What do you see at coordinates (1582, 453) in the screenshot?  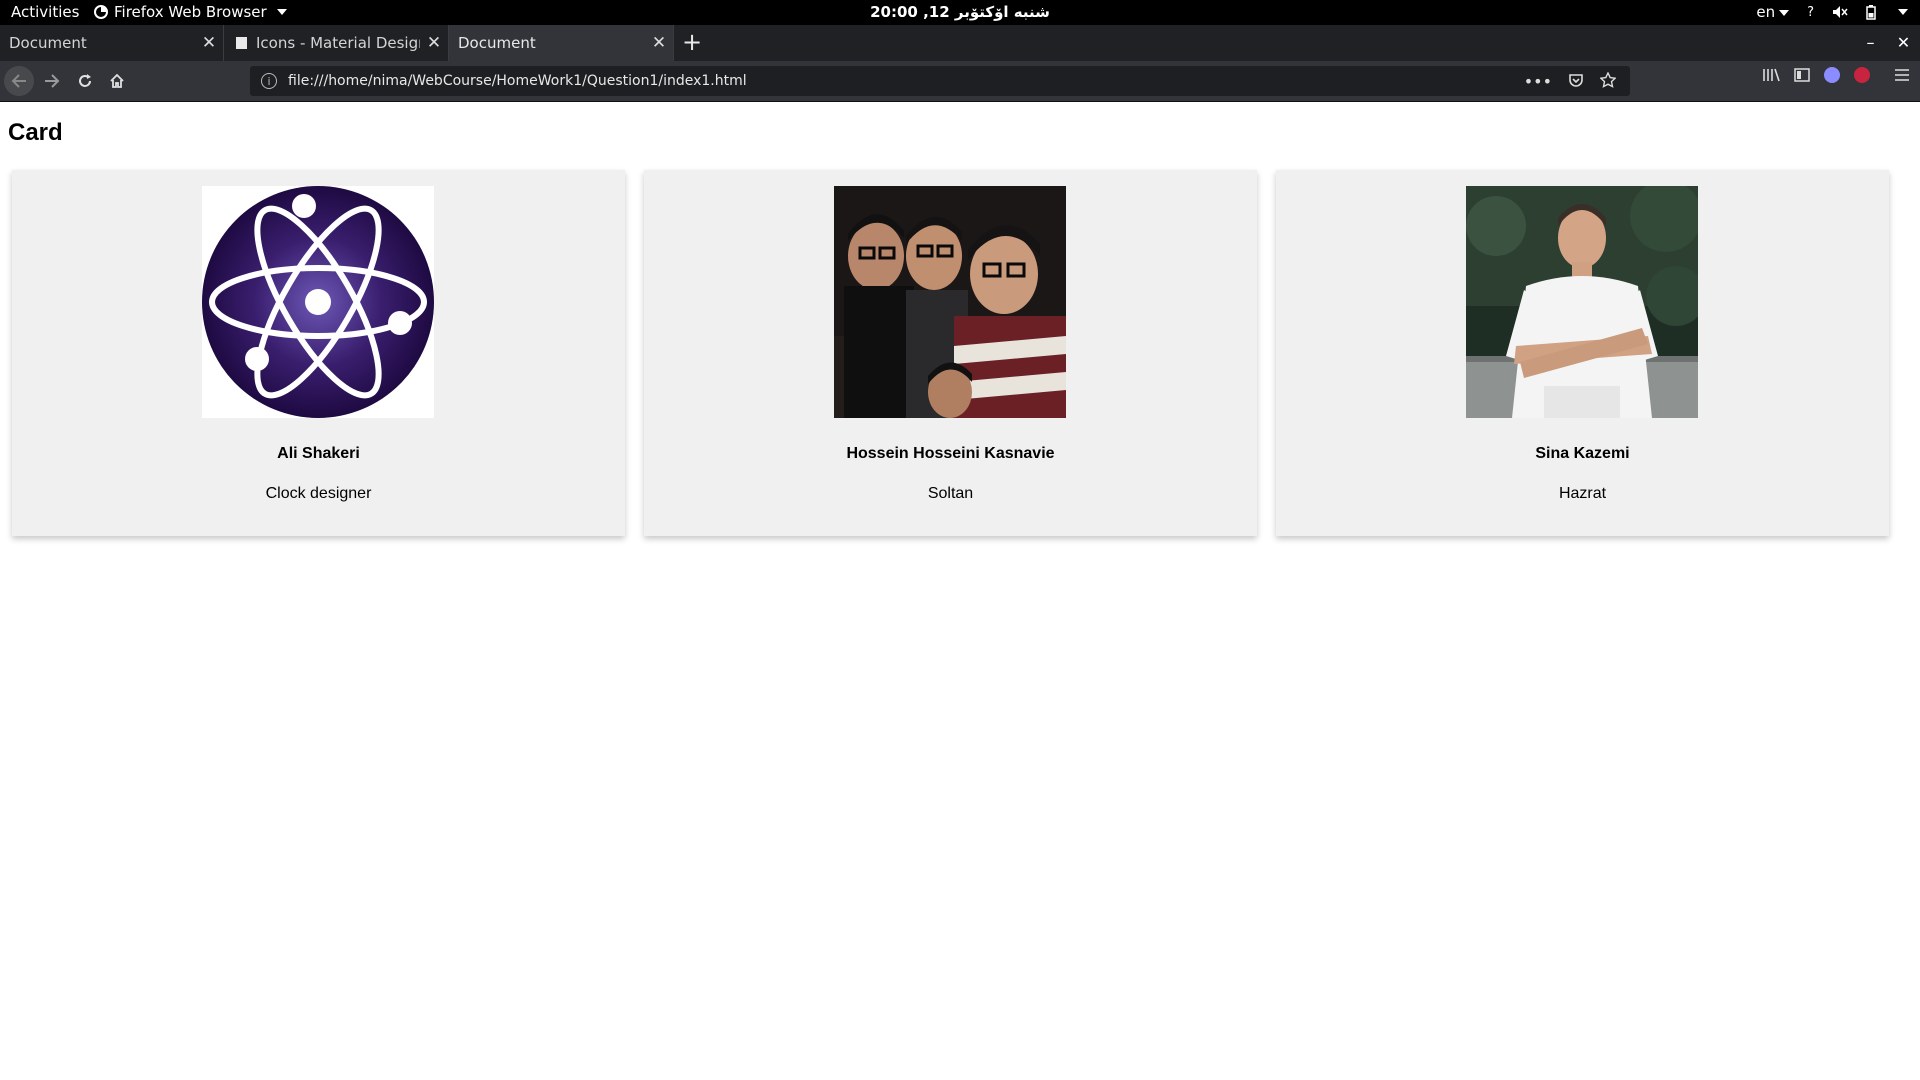 I see `card-name: Sina Kazemi` at bounding box center [1582, 453].